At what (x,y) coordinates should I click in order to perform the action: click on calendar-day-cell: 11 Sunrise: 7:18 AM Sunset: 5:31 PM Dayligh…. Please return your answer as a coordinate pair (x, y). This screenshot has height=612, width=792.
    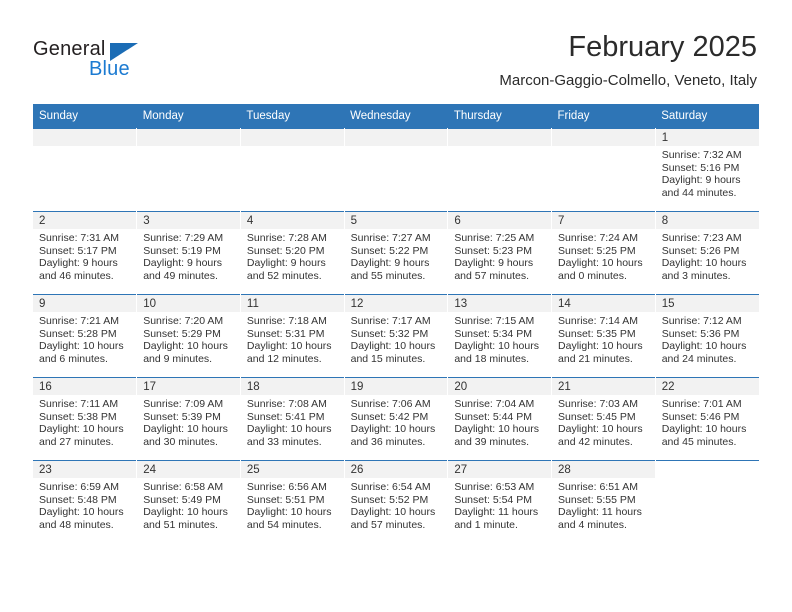
    Looking at the image, I should click on (292, 336).